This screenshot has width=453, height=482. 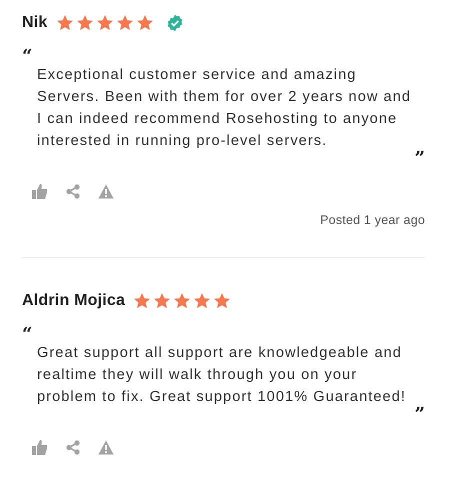 What do you see at coordinates (224, 108) in the screenshot?
I see `review-text: Exceptional customer service and amazing Servers. Been with them for over 2 years now and I can indeed recommend Rosehosting to anyone interested in running pro-level servers.` at bounding box center [224, 108].